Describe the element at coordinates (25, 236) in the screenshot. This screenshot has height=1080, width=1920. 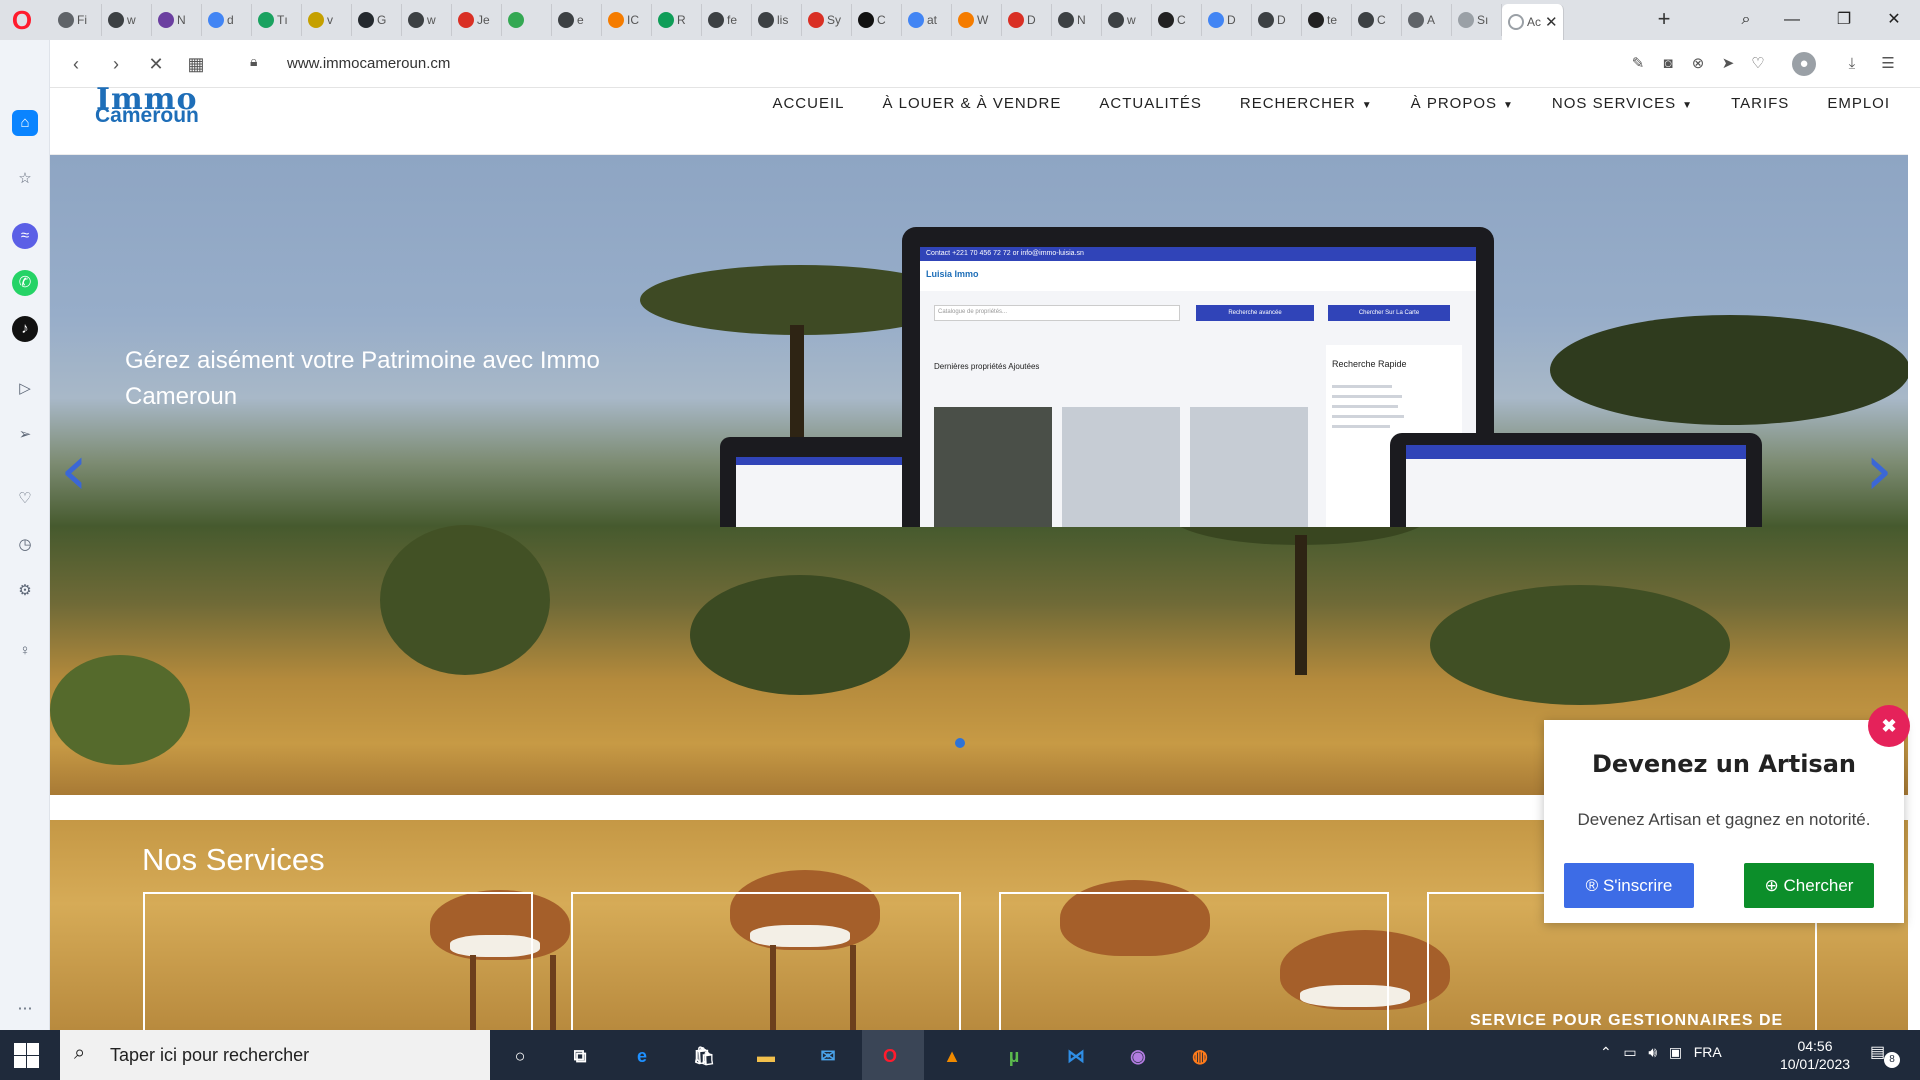
I see `messenger-icon: ≈` at that location.